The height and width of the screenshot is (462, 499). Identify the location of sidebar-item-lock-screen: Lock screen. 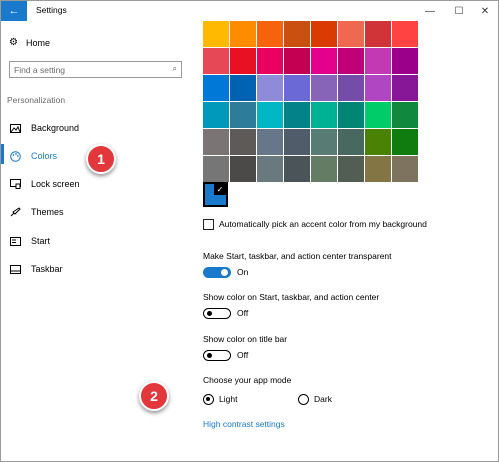
(44, 184).